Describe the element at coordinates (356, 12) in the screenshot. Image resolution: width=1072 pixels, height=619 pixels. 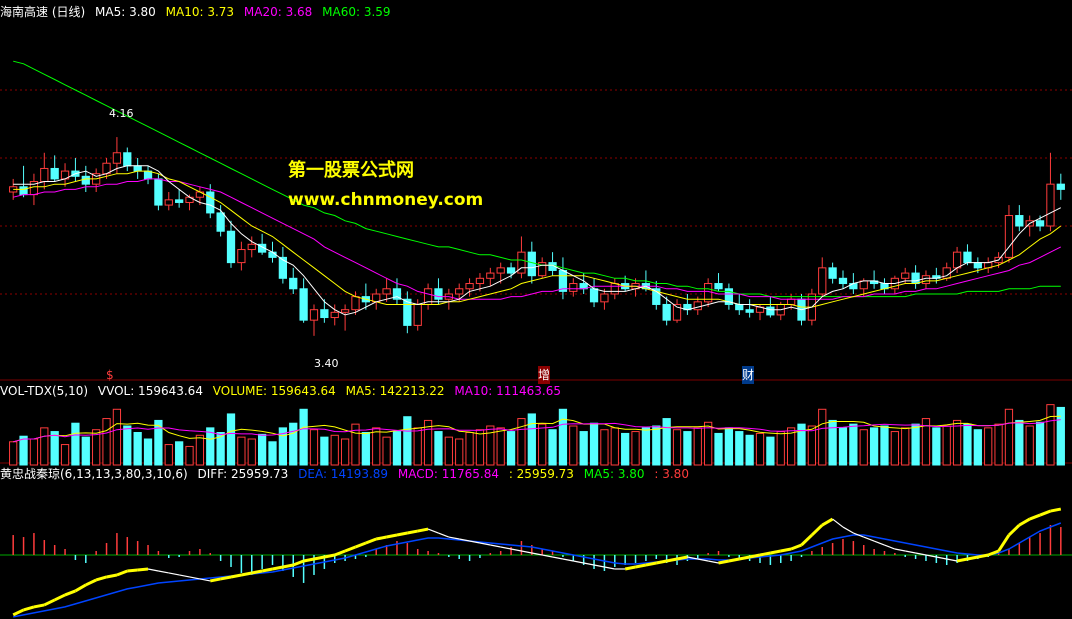
I see `ma60-legend: MA60: 3.59` at that location.